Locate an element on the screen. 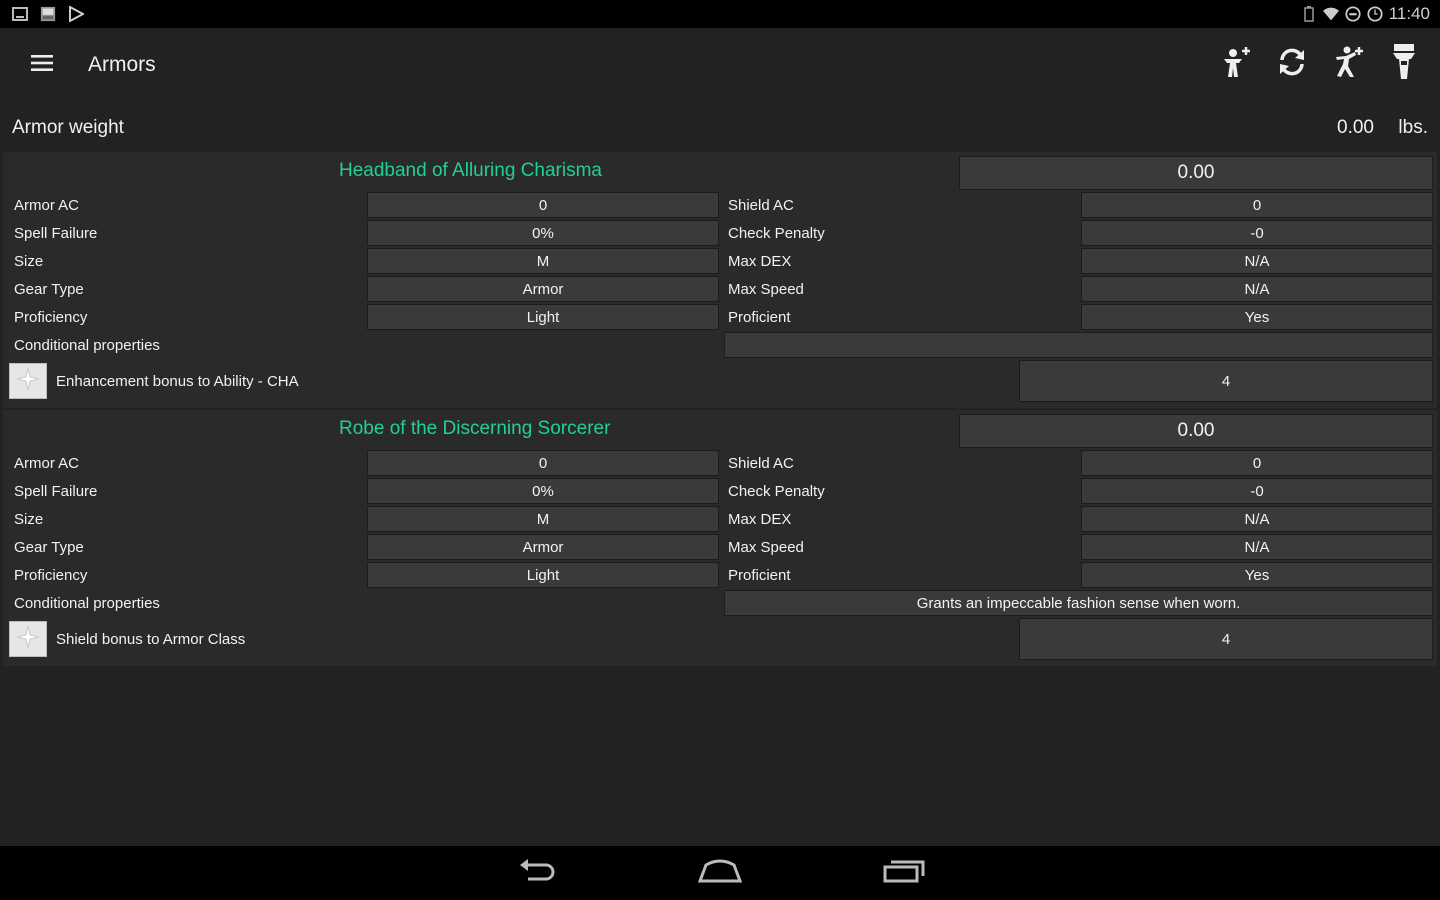  battery-icon is located at coordinates (1309, 14).